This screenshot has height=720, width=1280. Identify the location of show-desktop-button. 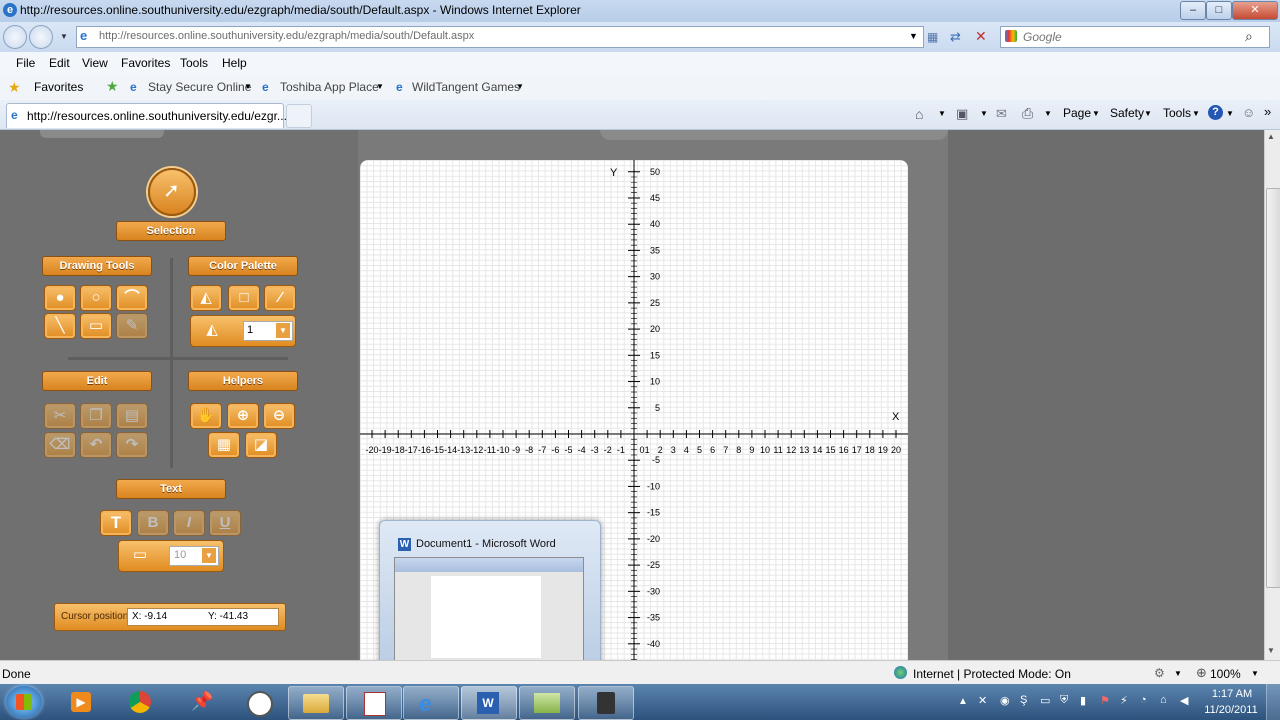
(1273, 702).